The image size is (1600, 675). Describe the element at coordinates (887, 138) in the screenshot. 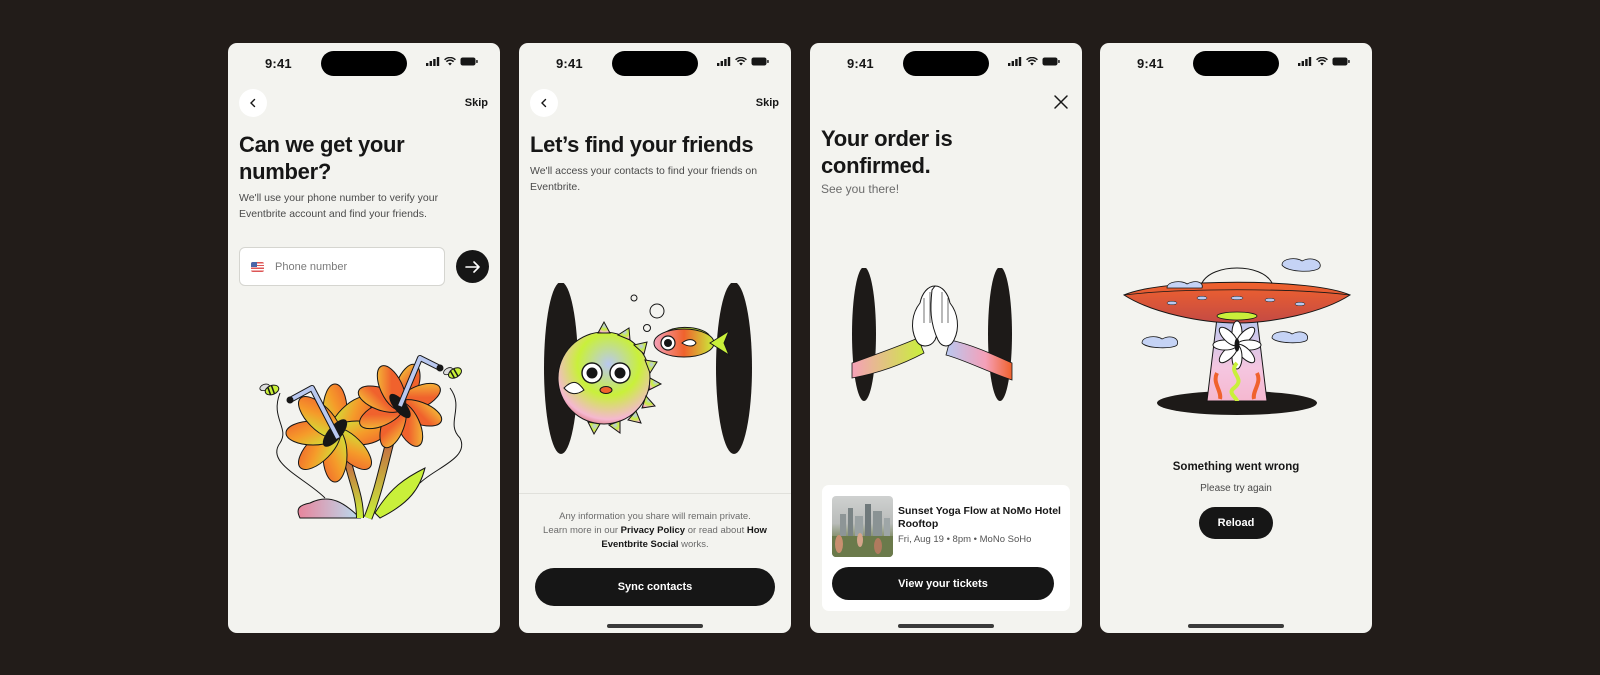

I see `title-line: Your order is` at that location.